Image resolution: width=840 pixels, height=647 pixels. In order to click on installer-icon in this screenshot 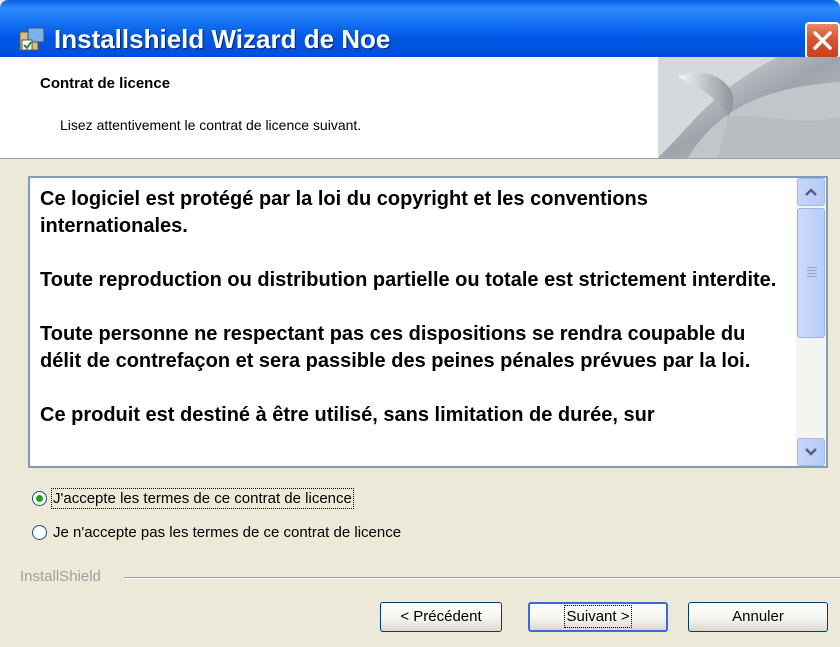, I will do `click(32, 39)`.